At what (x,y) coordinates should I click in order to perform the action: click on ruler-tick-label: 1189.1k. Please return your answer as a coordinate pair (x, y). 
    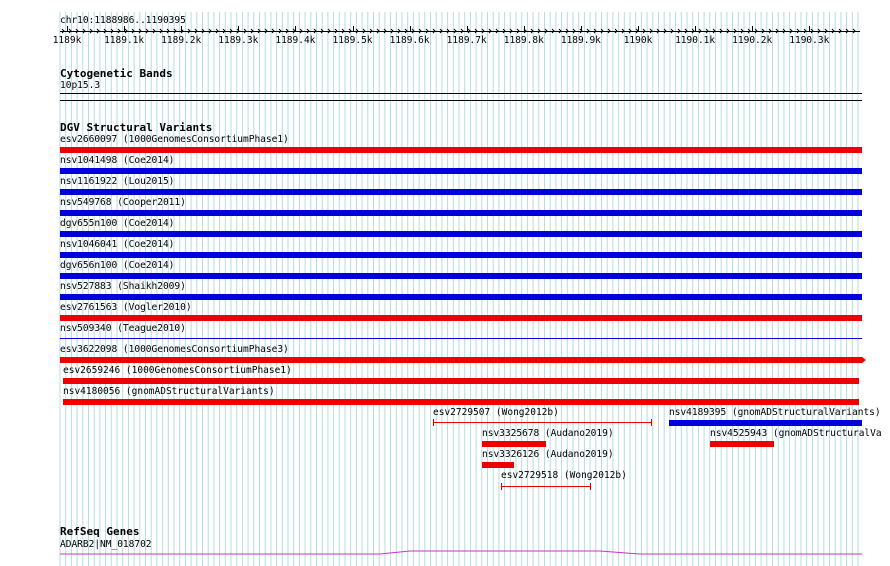
    Looking at the image, I should click on (124, 40).